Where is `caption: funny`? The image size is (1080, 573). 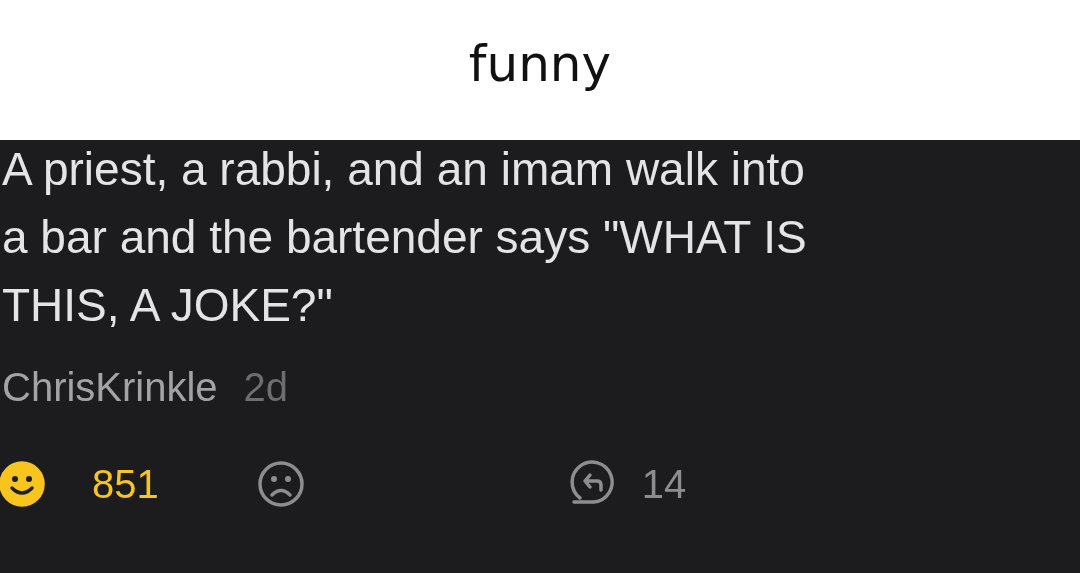
caption: funny is located at coordinates (540, 65).